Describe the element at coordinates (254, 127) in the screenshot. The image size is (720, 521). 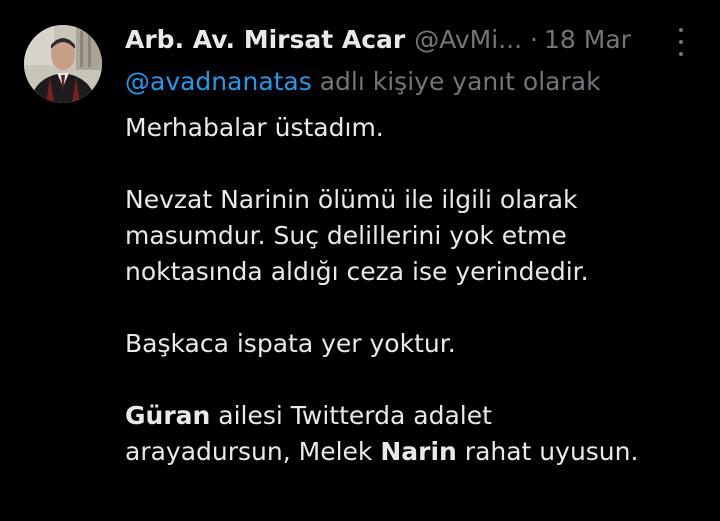
I see `tweet-paragraph-1: Merhabalar üstadım.` at that location.